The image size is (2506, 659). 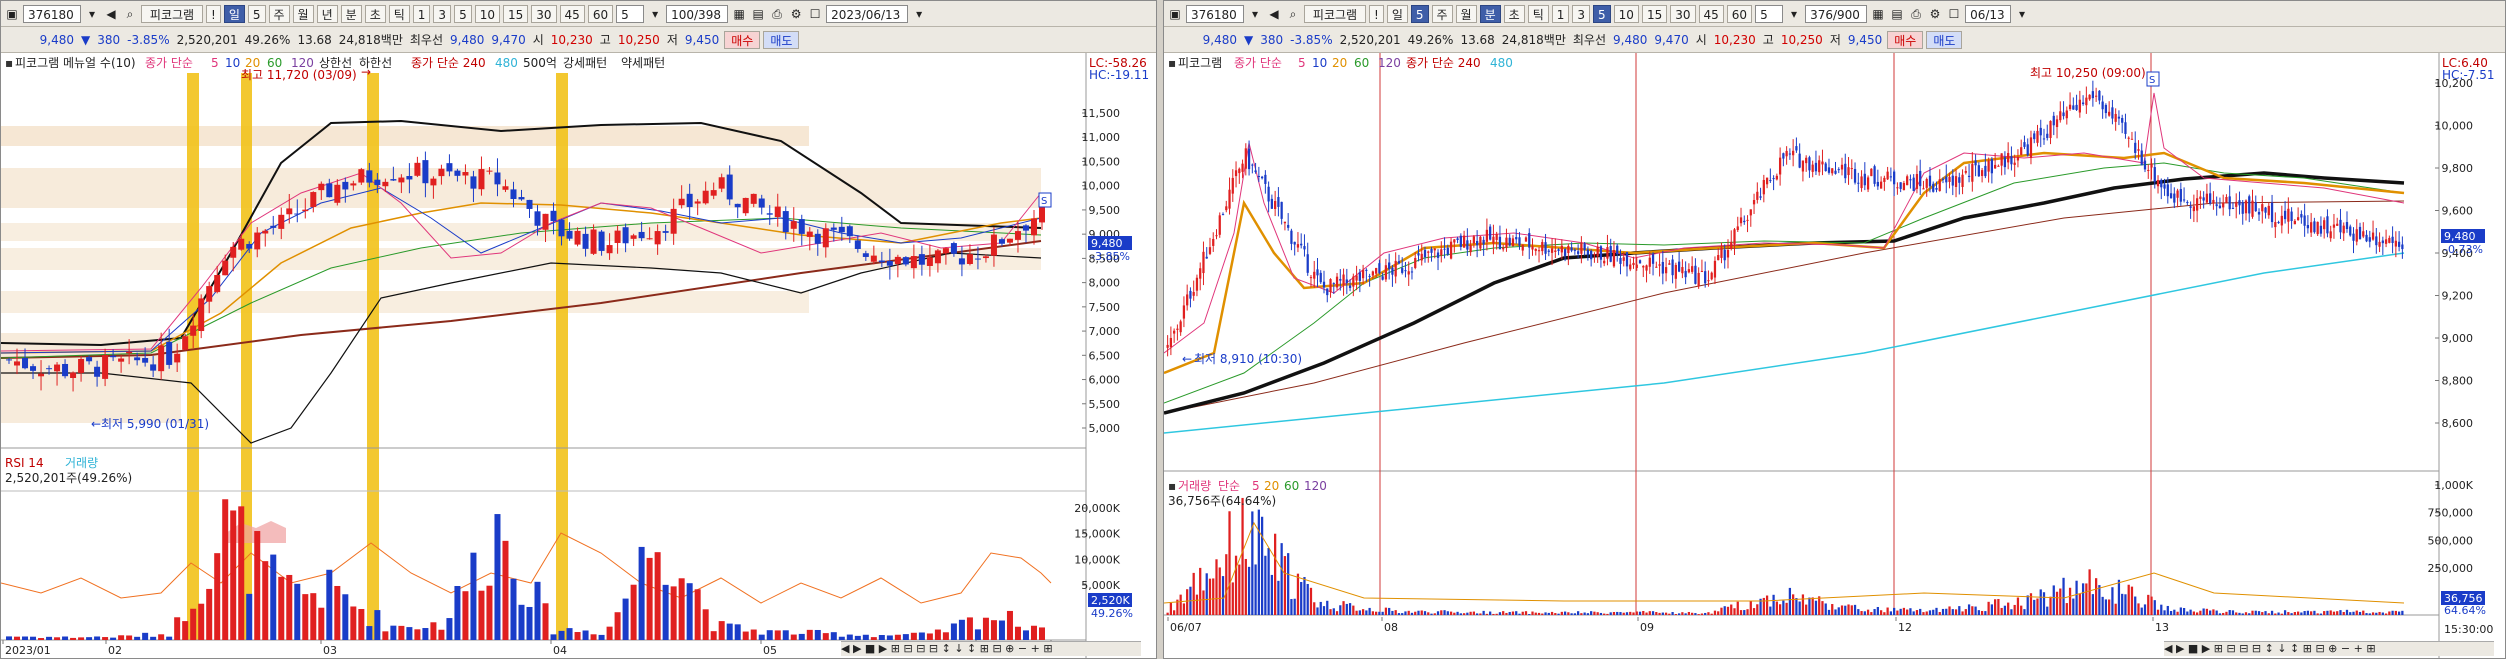 I want to click on left-sell-button: 매도, so click(x=781, y=39).